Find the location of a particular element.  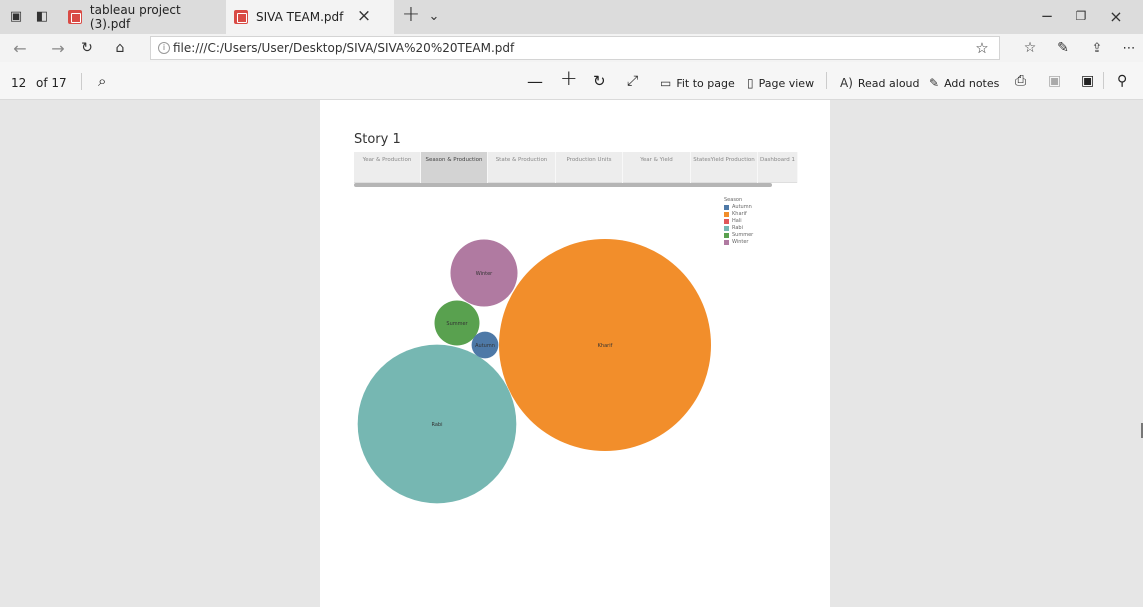

bubble-layer: Kharif Rabi Winter Summer Autumn is located at coordinates (534, 371).